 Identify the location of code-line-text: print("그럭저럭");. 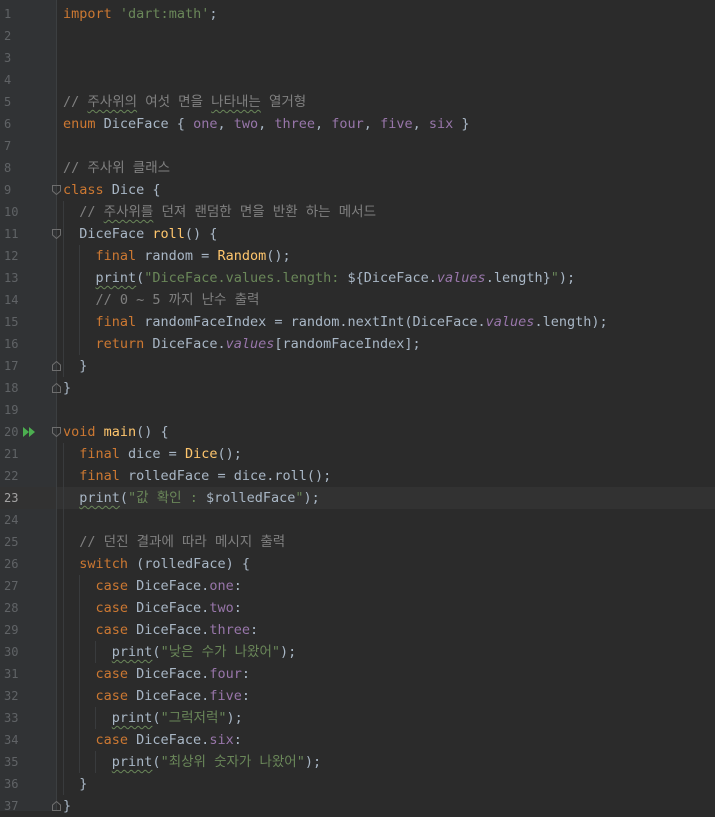
(177, 718).